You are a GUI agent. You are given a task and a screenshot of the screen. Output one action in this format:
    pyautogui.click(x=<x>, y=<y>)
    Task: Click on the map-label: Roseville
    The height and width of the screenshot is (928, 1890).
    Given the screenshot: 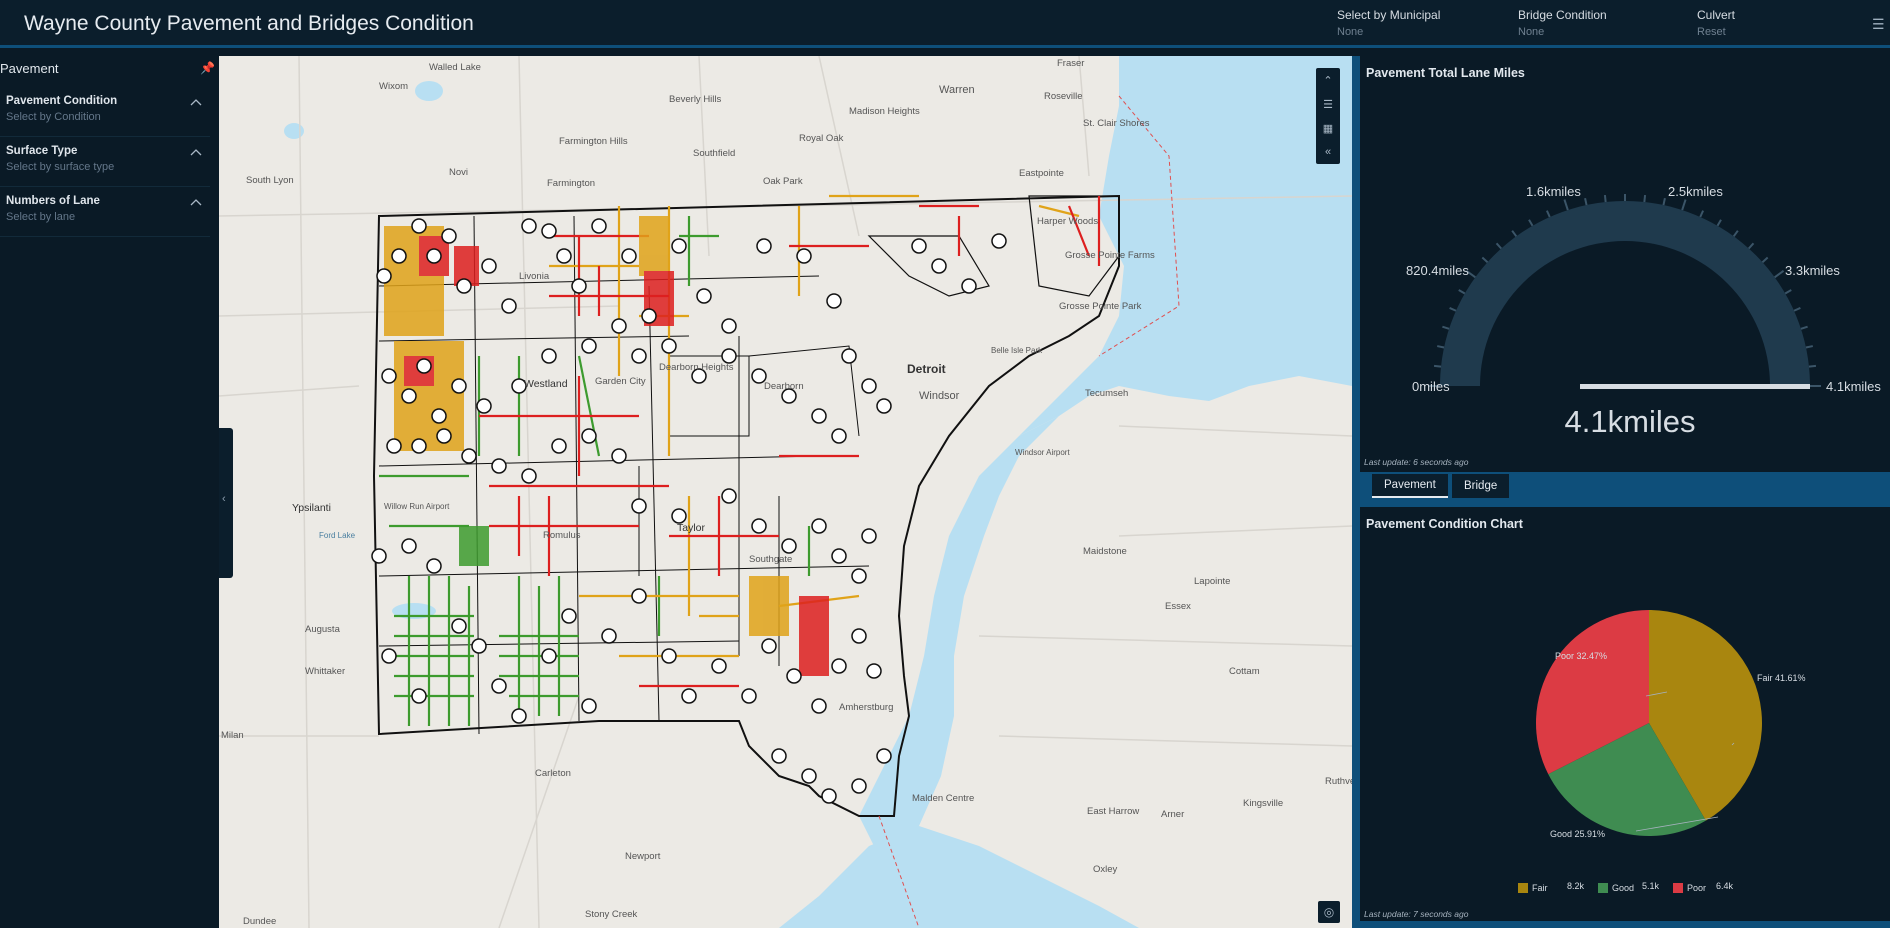 What is the action you would take?
    pyautogui.click(x=1063, y=96)
    